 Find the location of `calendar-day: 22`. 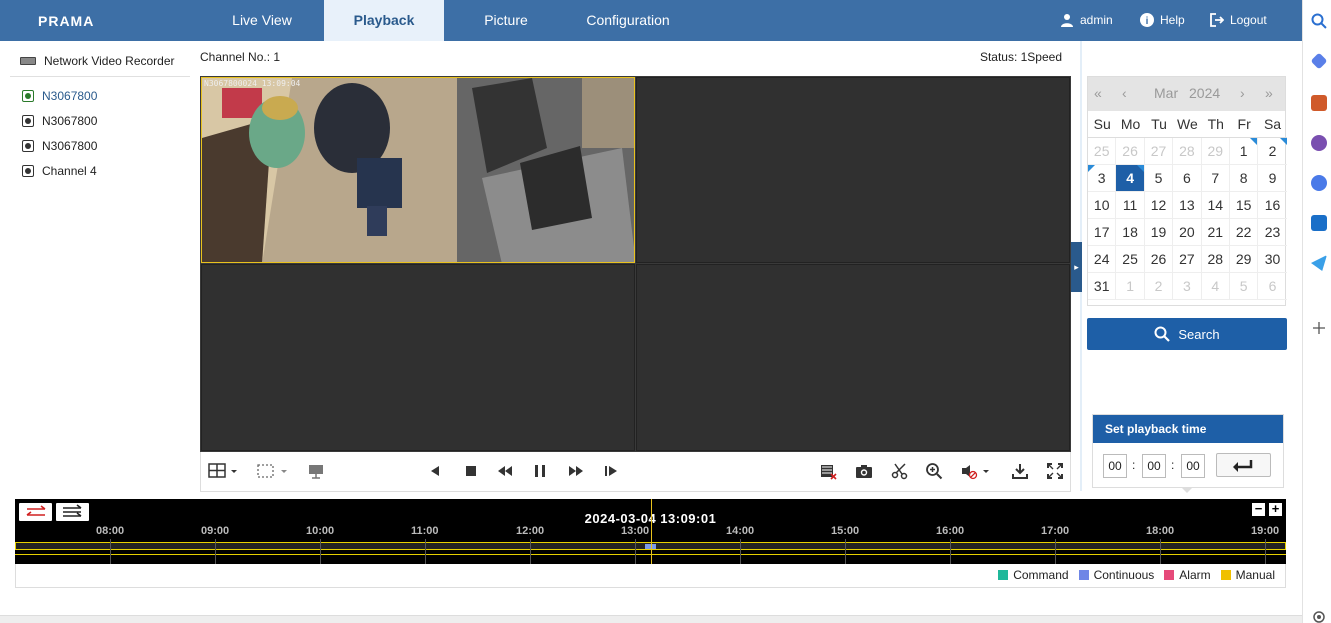

calendar-day: 22 is located at coordinates (1244, 232).